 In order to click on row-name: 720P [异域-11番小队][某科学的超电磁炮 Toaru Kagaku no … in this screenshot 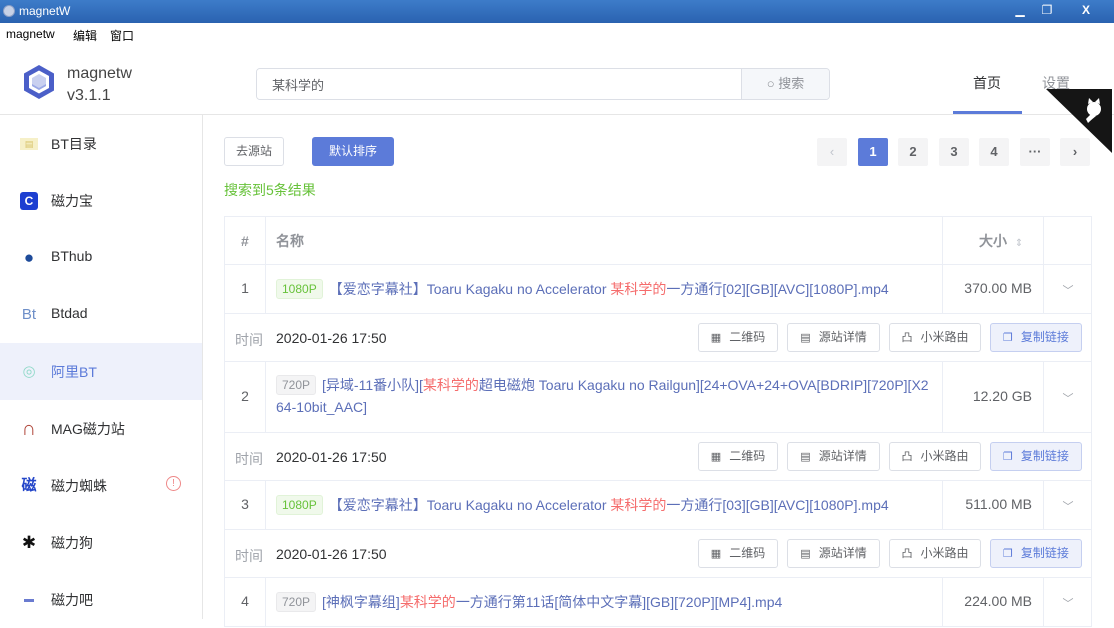, I will do `click(606, 396)`.